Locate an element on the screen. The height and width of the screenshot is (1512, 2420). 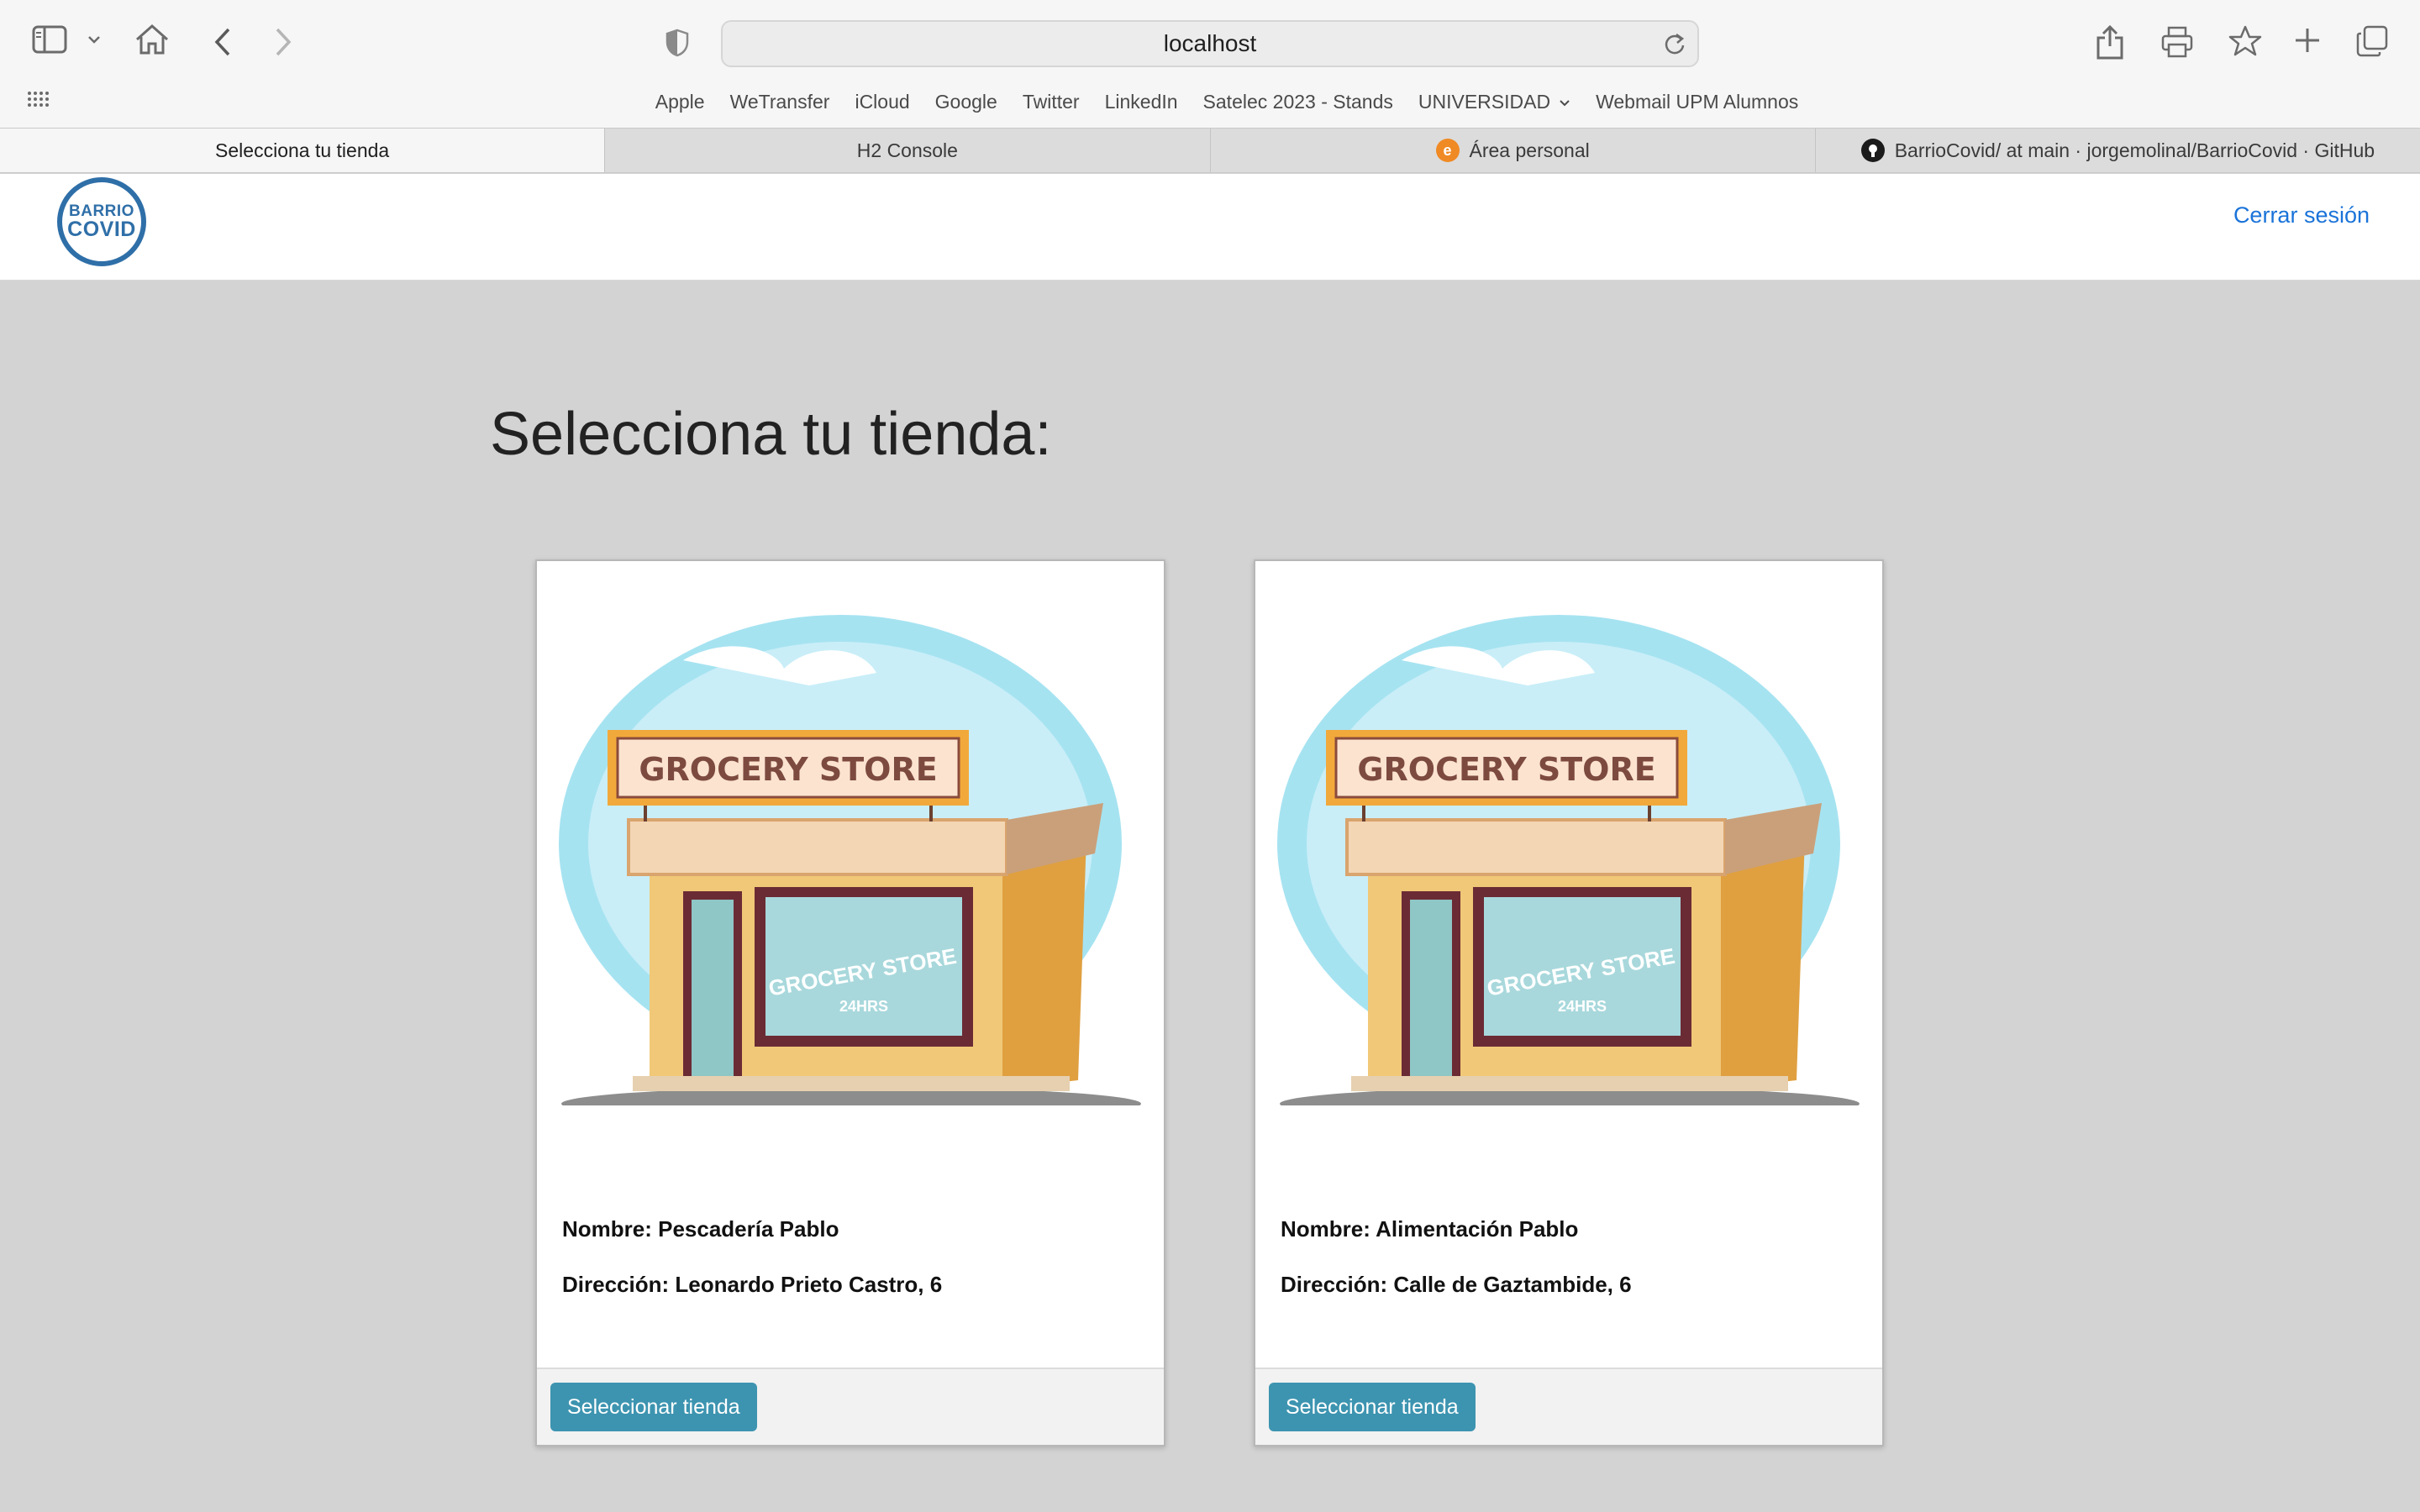
store-name: Nombre: Pescadería Pablo is located at coordinates (701, 1229).